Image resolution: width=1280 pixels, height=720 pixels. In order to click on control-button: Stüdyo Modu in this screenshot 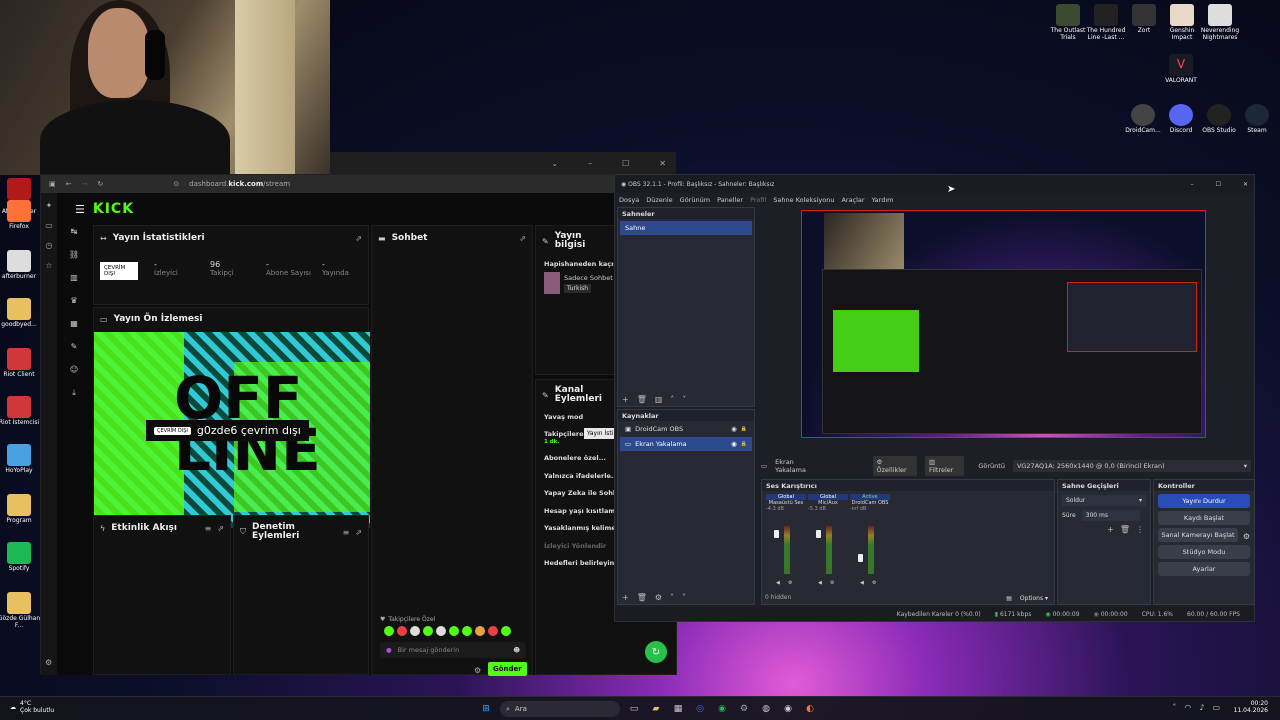, I will do `click(1204, 552)`.